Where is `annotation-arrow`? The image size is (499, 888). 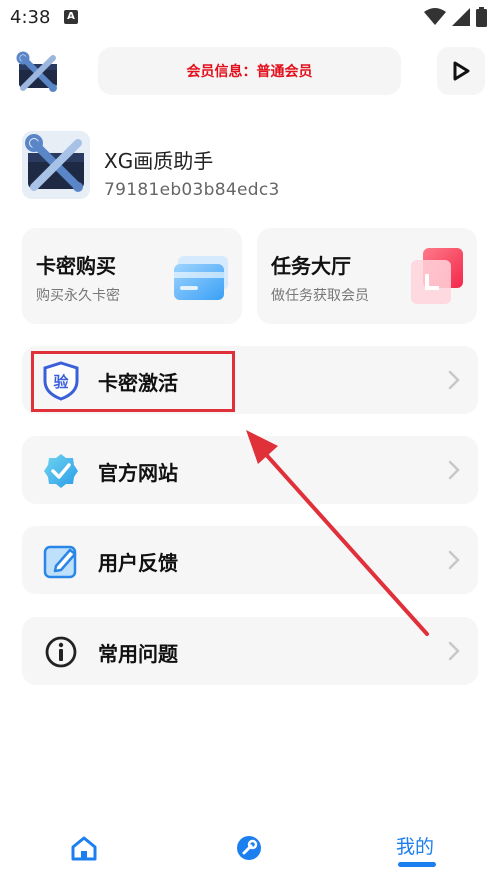 annotation-arrow is located at coordinates (337, 533).